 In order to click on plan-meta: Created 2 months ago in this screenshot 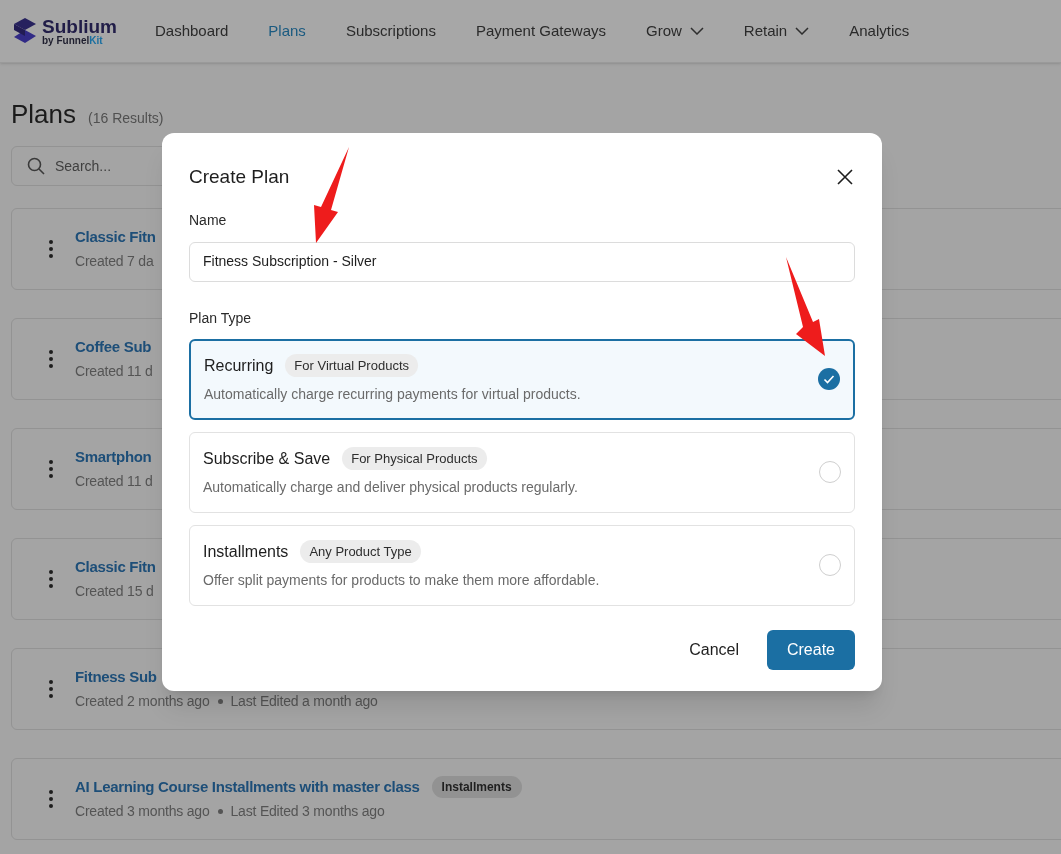, I will do `click(142, 702)`.